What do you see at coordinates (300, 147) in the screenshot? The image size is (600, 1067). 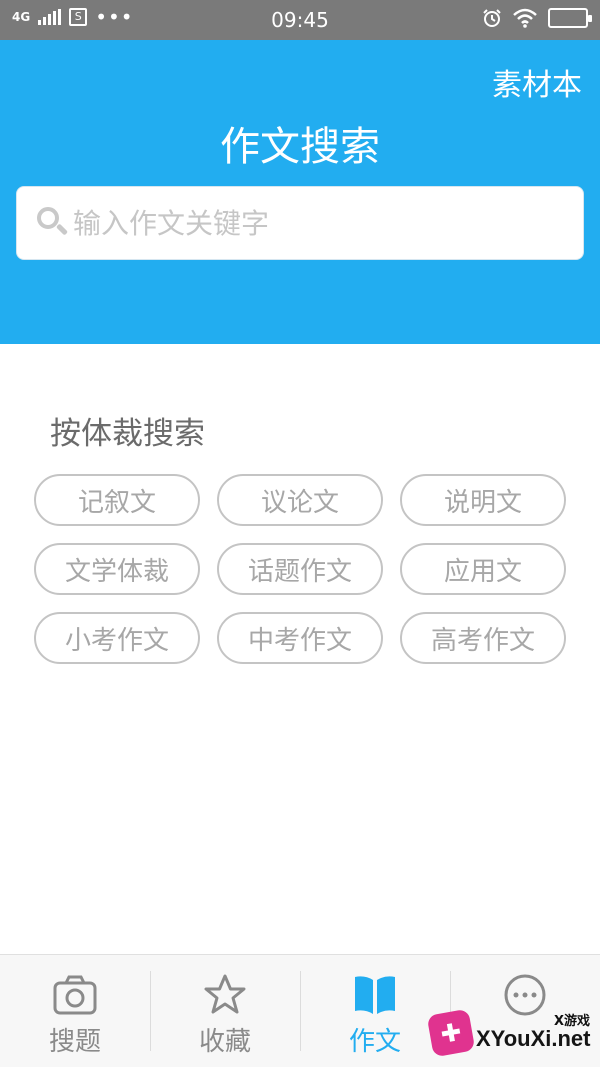 I see `page-title: 作文搜索` at bounding box center [300, 147].